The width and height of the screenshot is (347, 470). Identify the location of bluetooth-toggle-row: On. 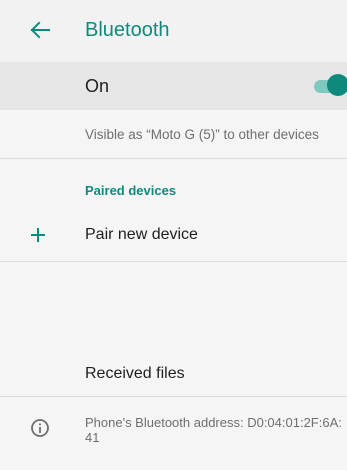
(173, 86).